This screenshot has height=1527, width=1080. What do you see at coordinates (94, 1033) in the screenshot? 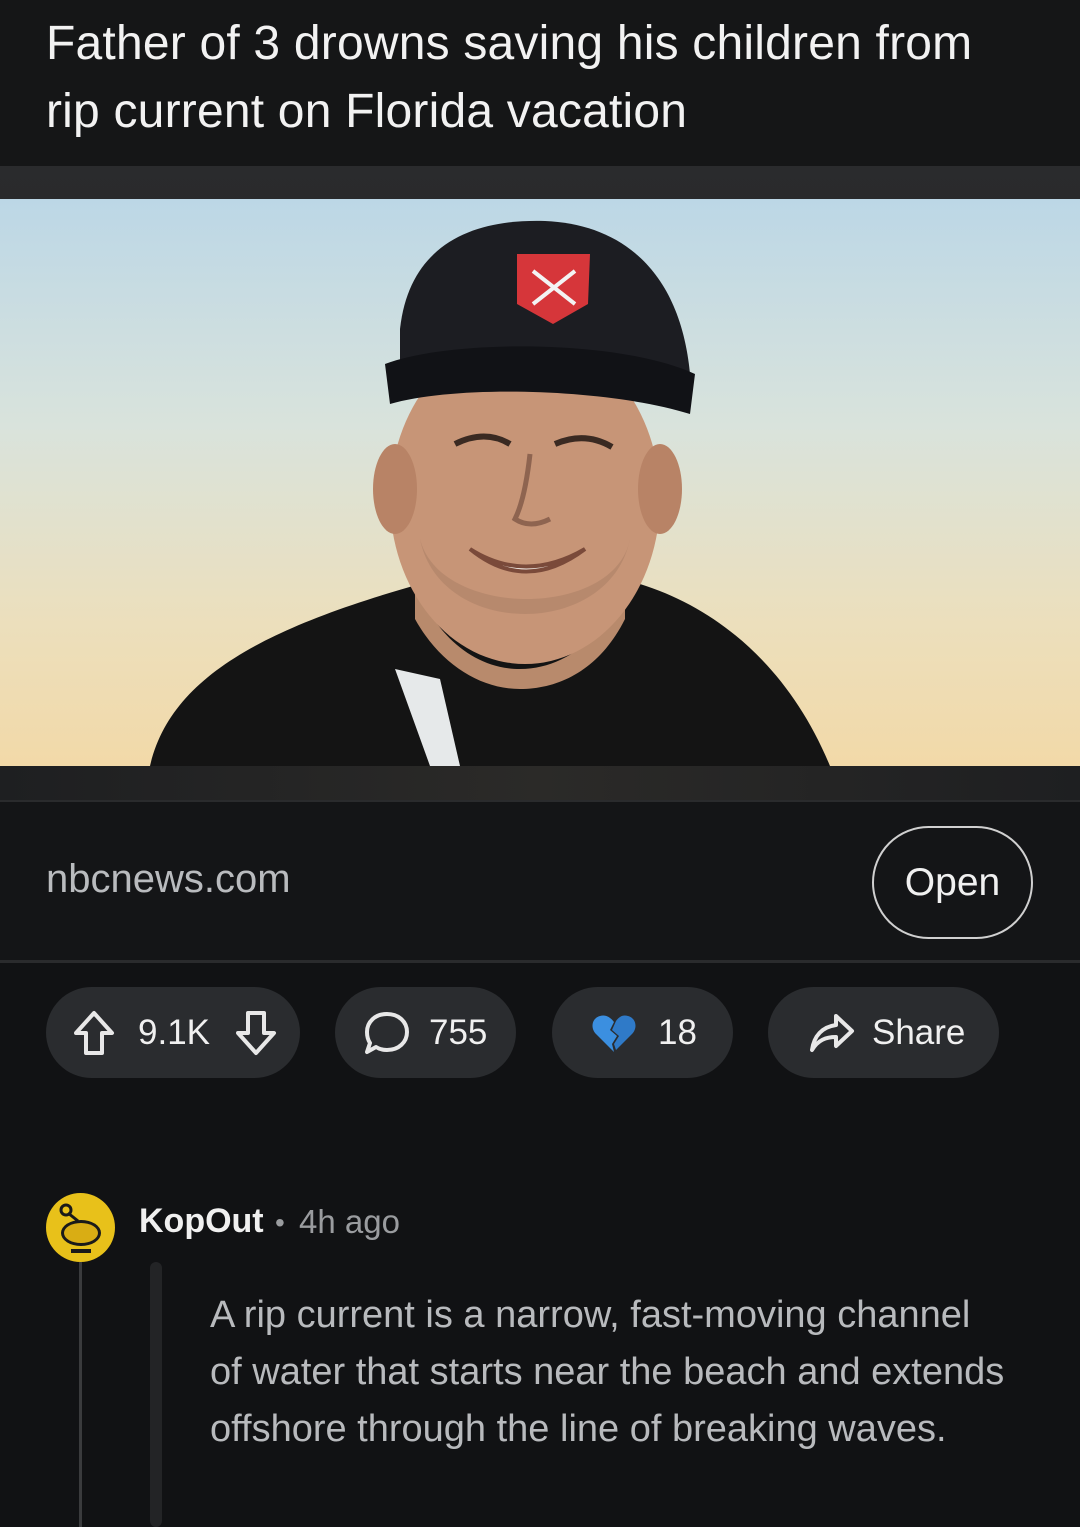
I see `upvote-icon` at bounding box center [94, 1033].